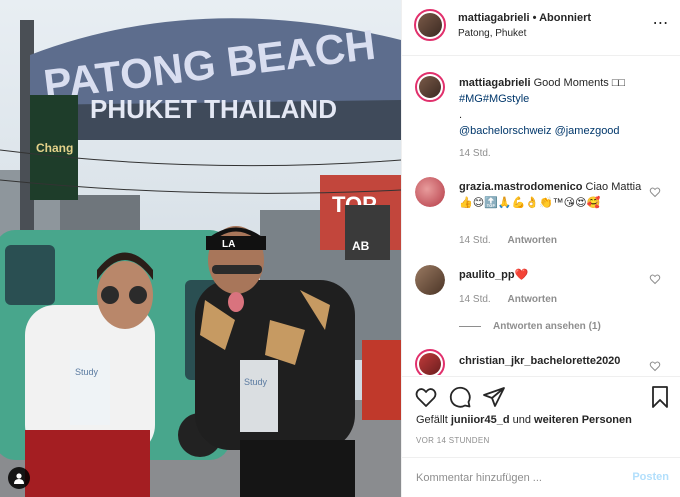 The height and width of the screenshot is (497, 680). What do you see at coordinates (547, 326) in the screenshot?
I see `view-replies-label: Antworten ansehen (1)` at bounding box center [547, 326].